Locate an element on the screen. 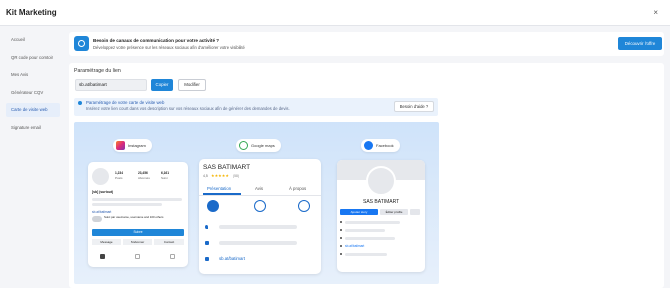  discover-offer-button: Découvrir l'offre is located at coordinates (640, 43).